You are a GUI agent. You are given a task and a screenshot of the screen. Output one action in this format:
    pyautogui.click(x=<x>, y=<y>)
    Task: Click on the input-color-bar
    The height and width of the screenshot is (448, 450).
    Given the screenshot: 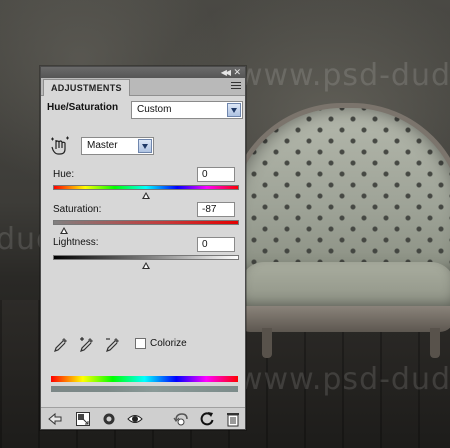 What is the action you would take?
    pyautogui.click(x=144, y=379)
    